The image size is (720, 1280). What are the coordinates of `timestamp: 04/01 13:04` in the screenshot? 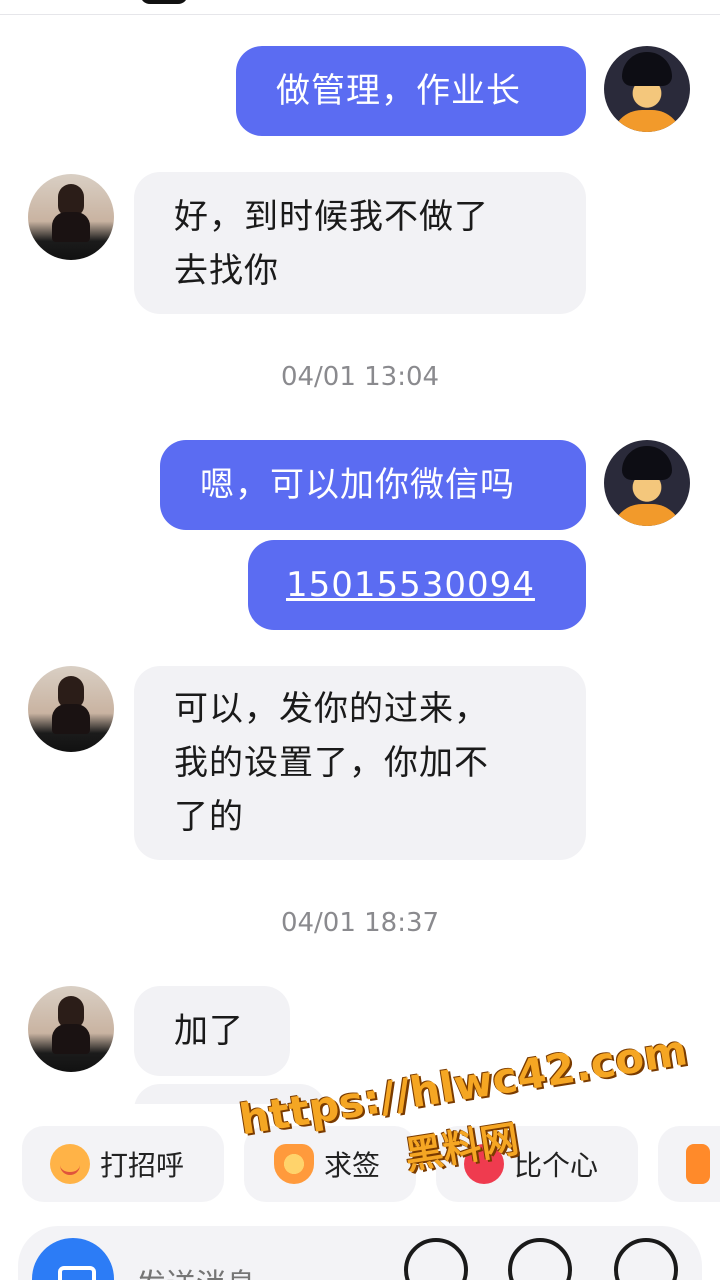 It's located at (360, 377).